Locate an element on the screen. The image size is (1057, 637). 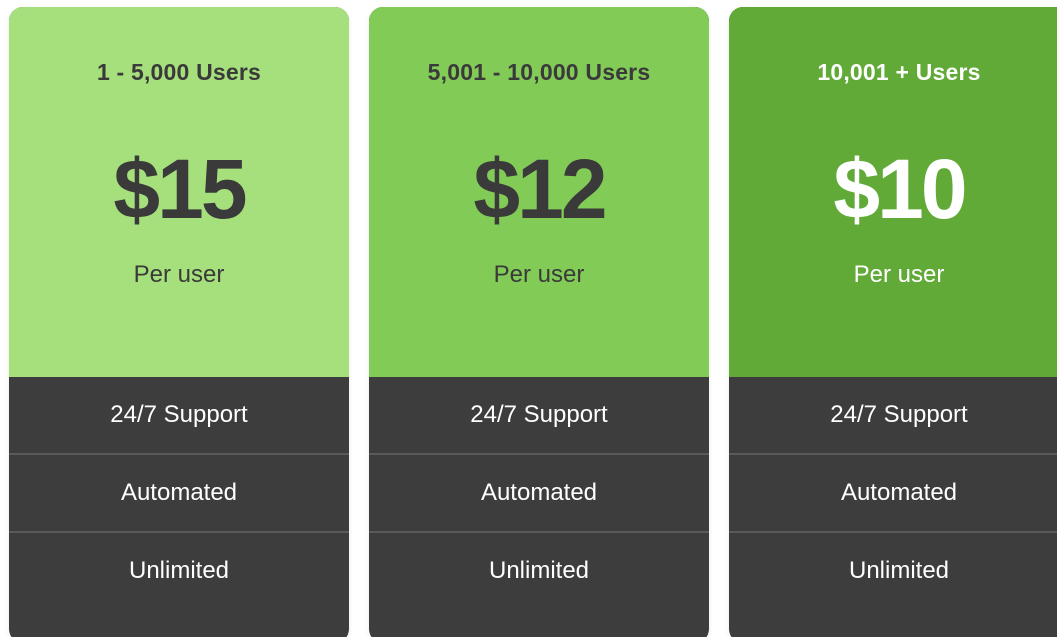
plan-price: $15 is located at coordinates (180, 189).